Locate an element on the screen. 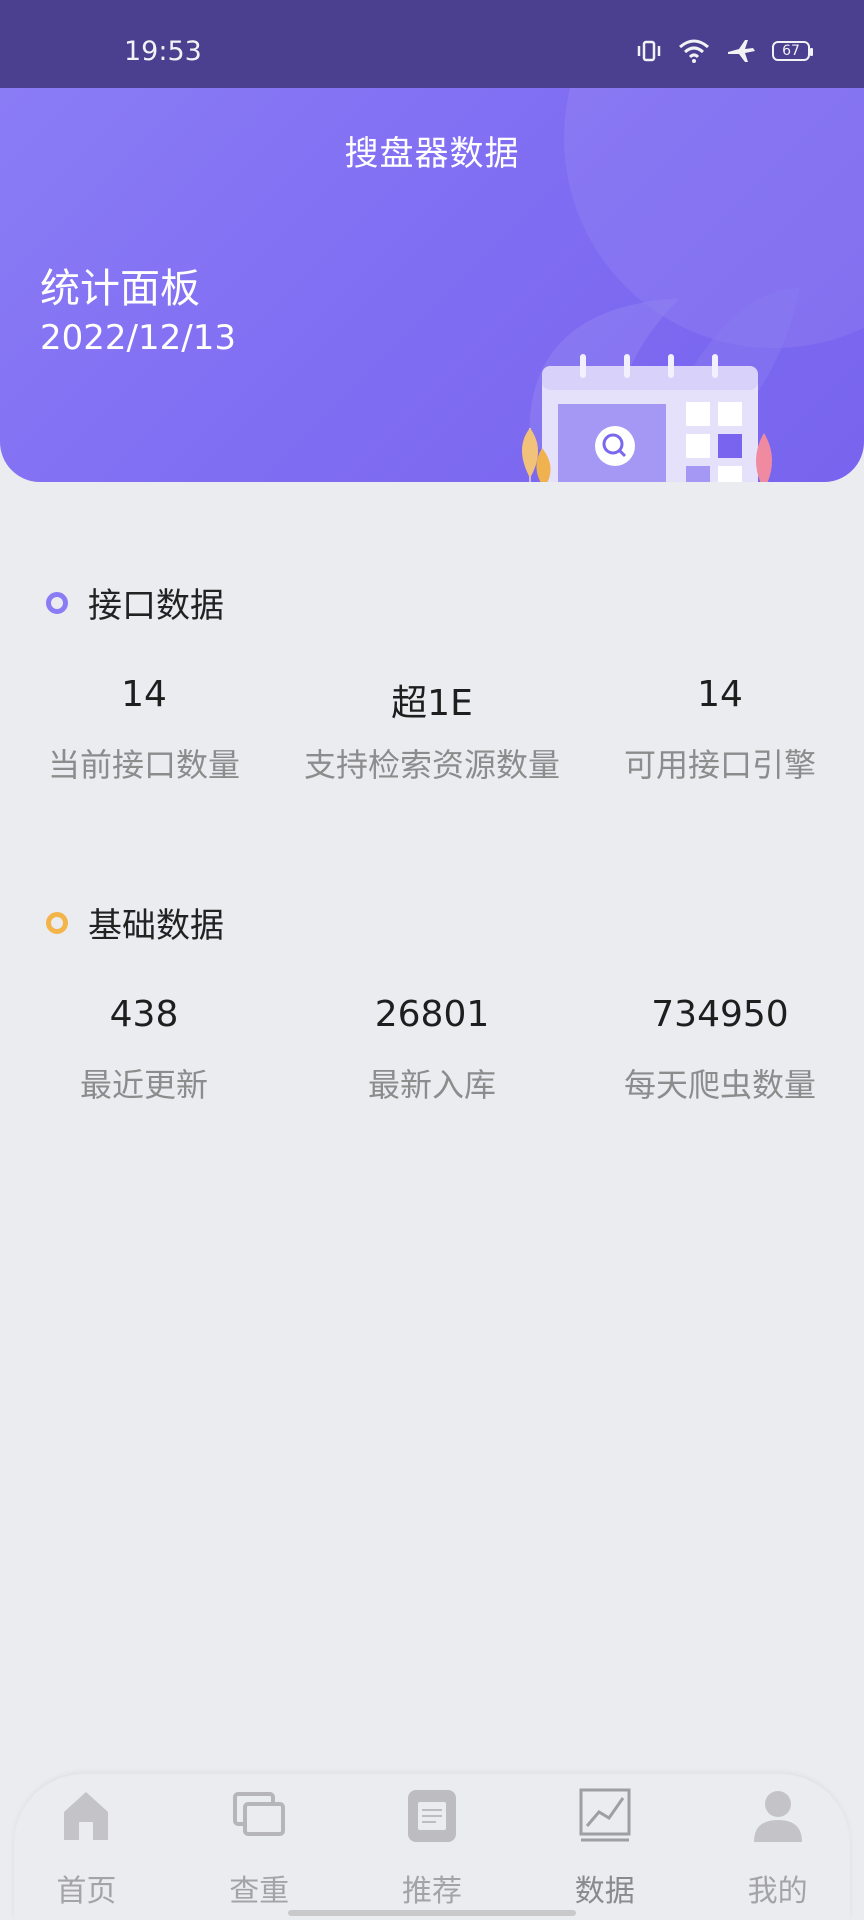  status-bar: 19:53 67 is located at coordinates (432, 44).